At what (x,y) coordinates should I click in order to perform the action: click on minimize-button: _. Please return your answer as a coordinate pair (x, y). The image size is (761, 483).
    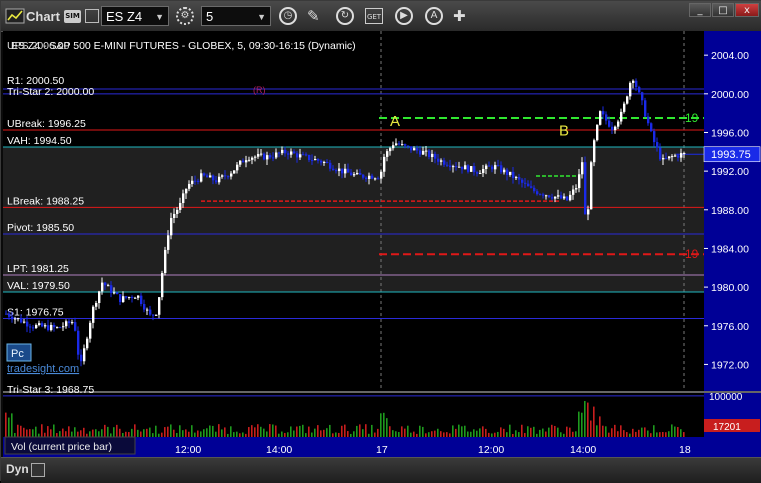
    Looking at the image, I should click on (700, 10).